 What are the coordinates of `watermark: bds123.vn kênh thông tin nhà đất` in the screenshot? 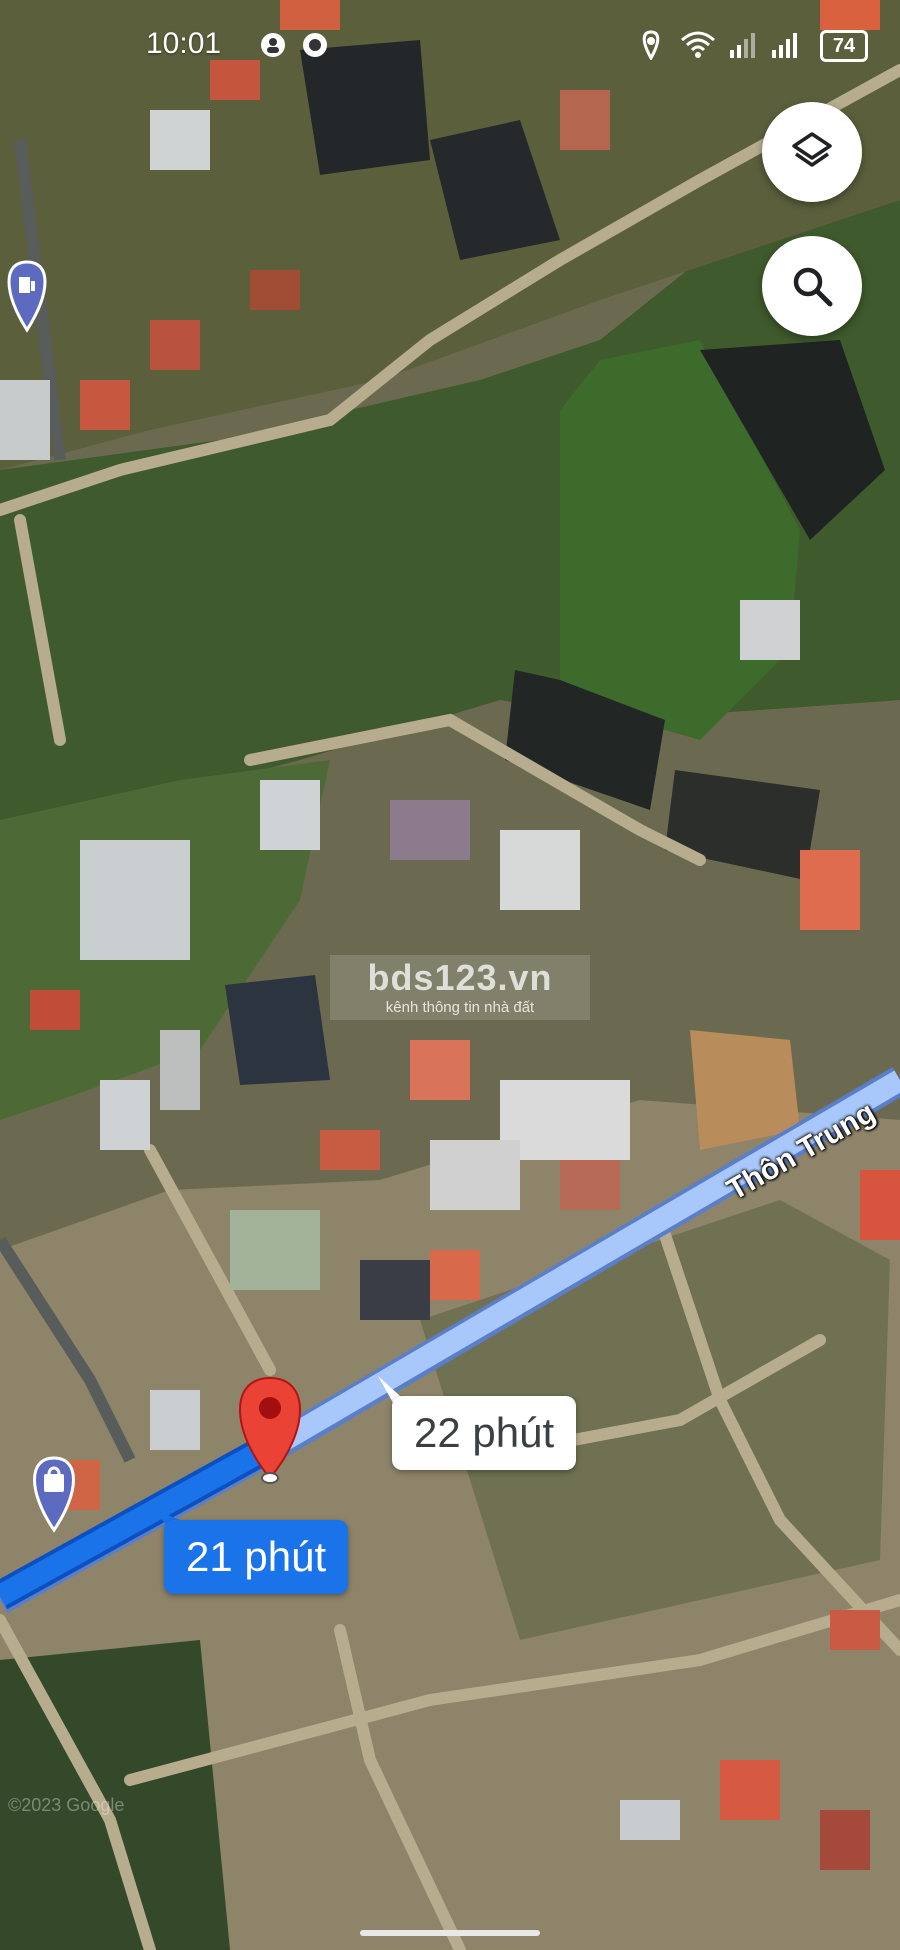 It's located at (460, 987).